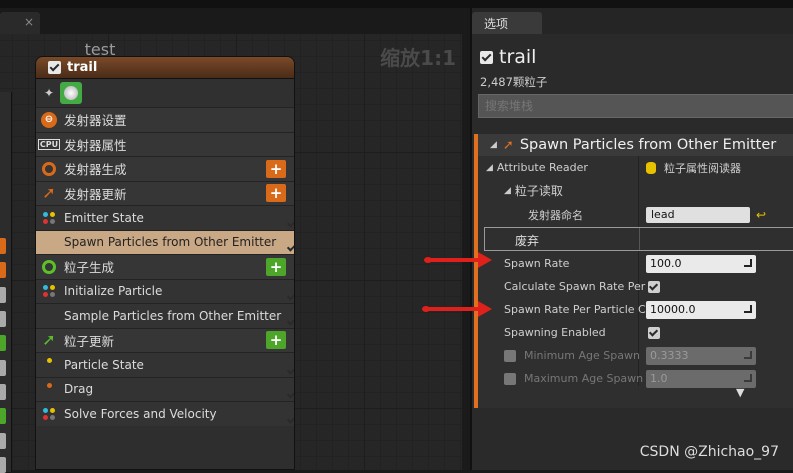 The height and width of the screenshot is (473, 793). I want to click on deprecated-label: 废弃, so click(527, 240).